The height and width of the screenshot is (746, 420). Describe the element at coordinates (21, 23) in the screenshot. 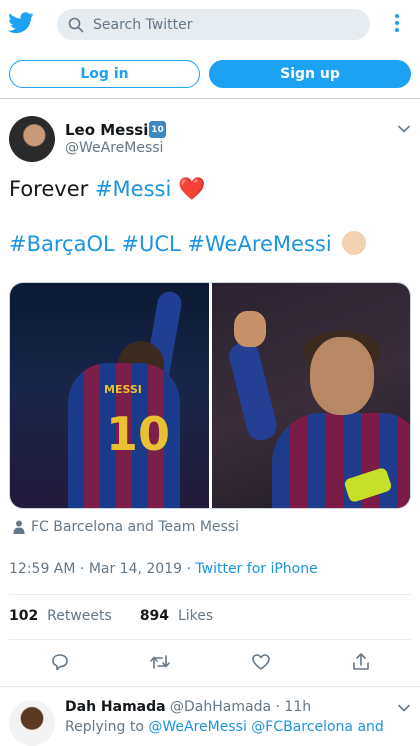

I see `twitter-bird-icon` at that location.